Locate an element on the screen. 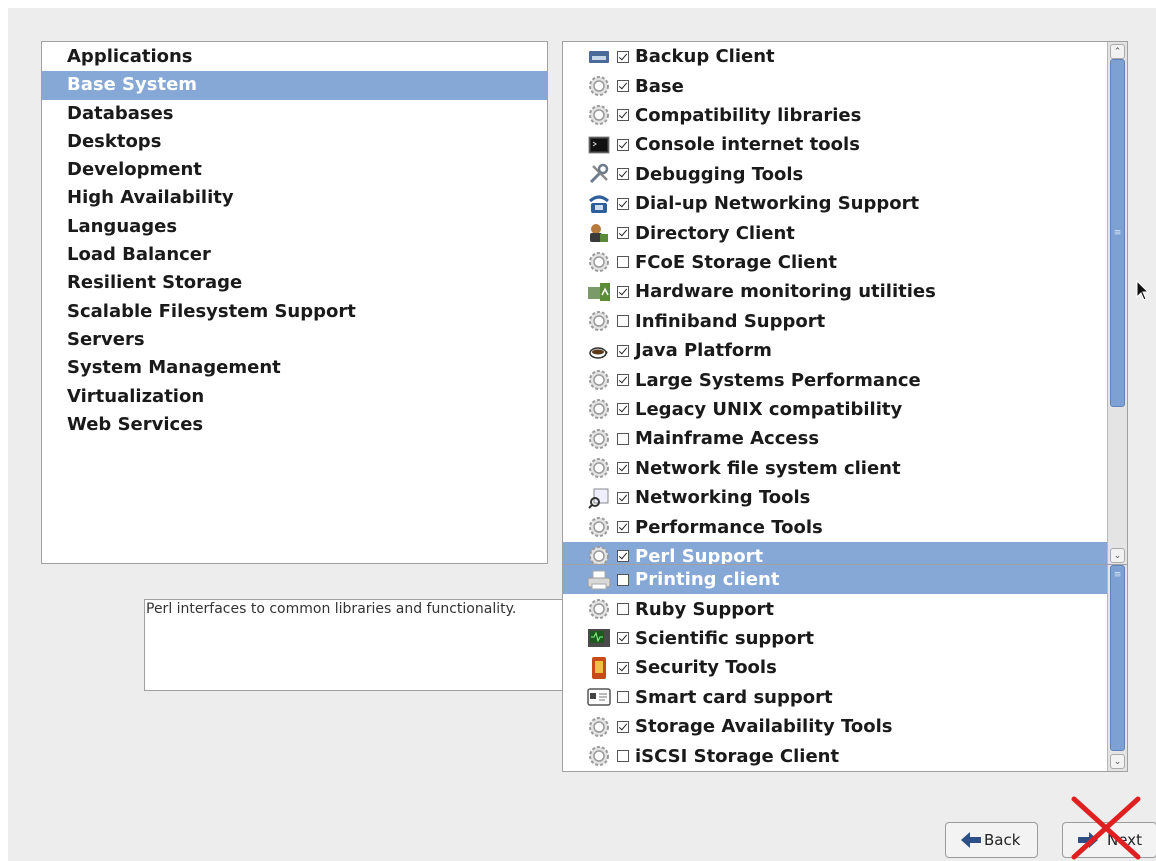 This screenshot has height=861, width=1156. package-item: Dial-up Networking Support is located at coordinates (835, 203).